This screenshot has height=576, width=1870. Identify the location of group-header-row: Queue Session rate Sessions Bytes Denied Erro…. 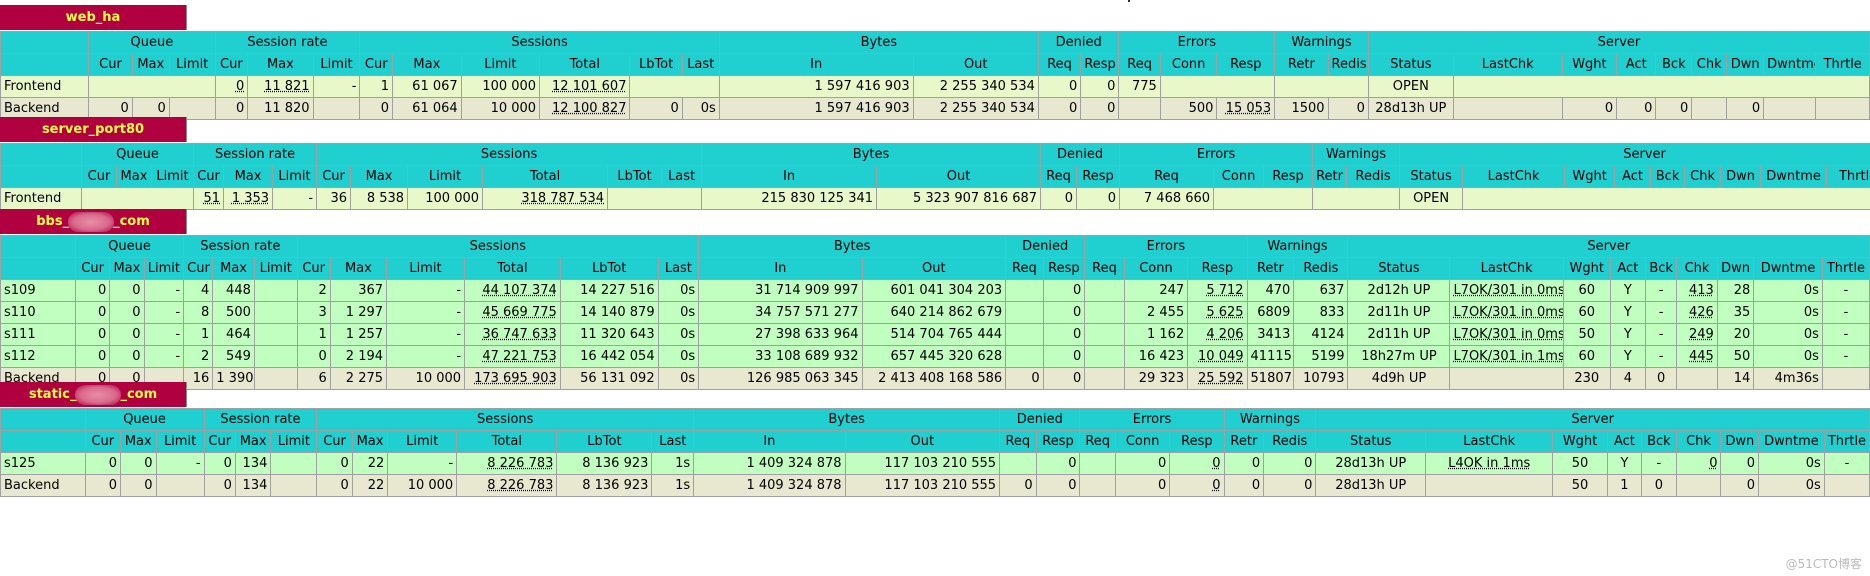
(935, 154).